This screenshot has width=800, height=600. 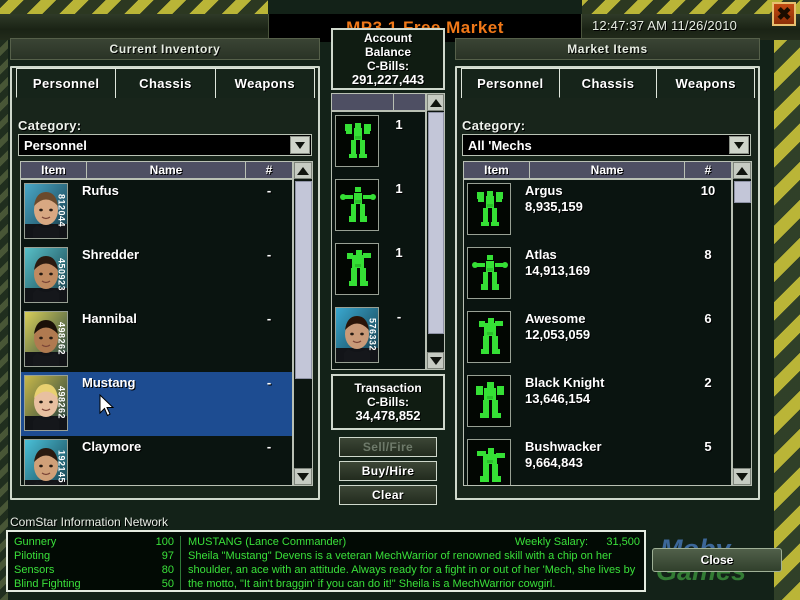 I want to click on hazard-stripe-right, so click(x=787, y=307).